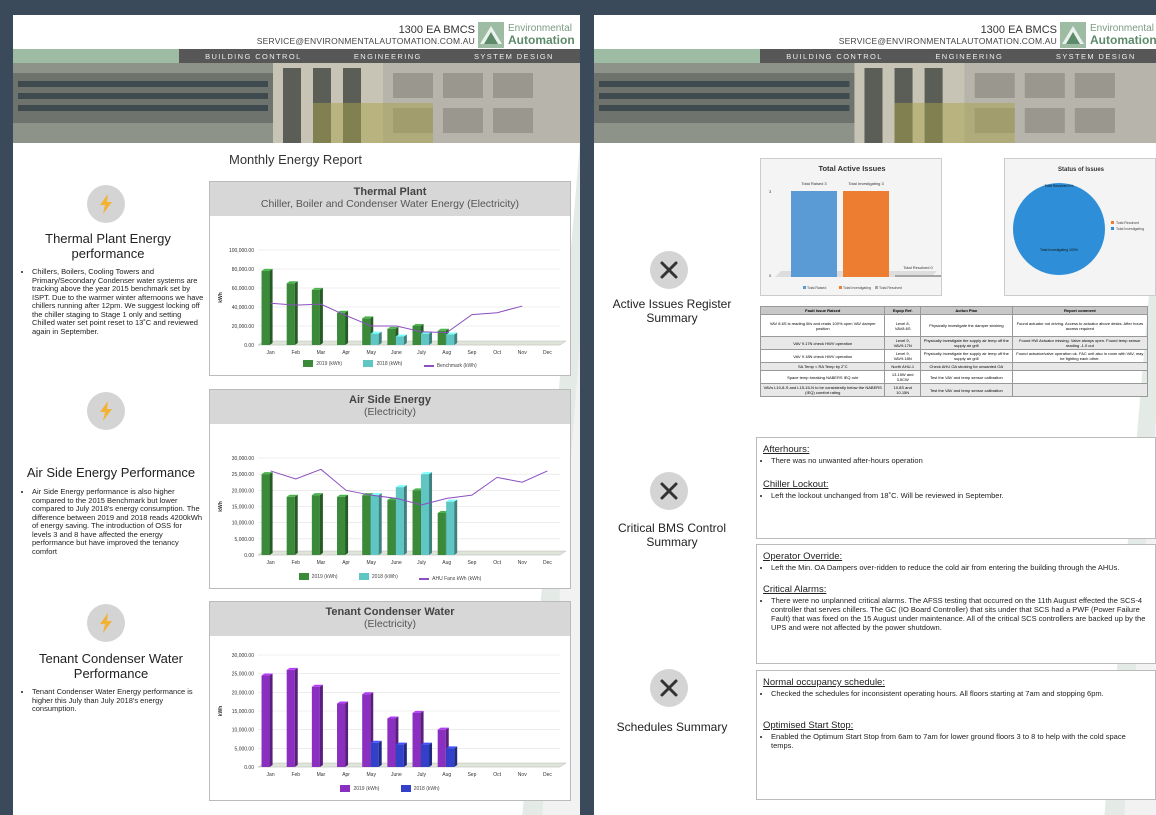 The image size is (1156, 815). I want to click on building-banner-image, so click(875, 103).